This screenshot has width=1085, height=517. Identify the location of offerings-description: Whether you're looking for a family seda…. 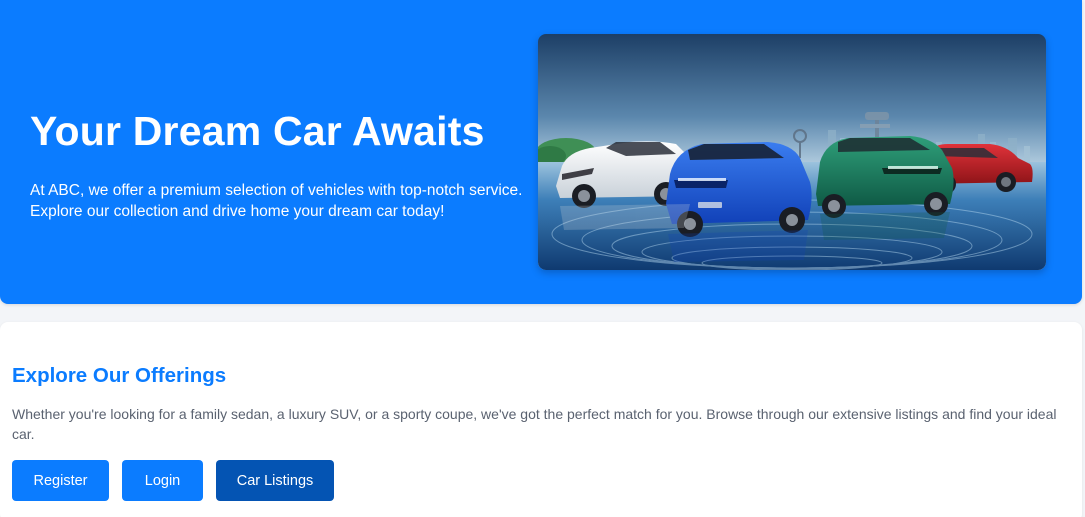
(534, 424).